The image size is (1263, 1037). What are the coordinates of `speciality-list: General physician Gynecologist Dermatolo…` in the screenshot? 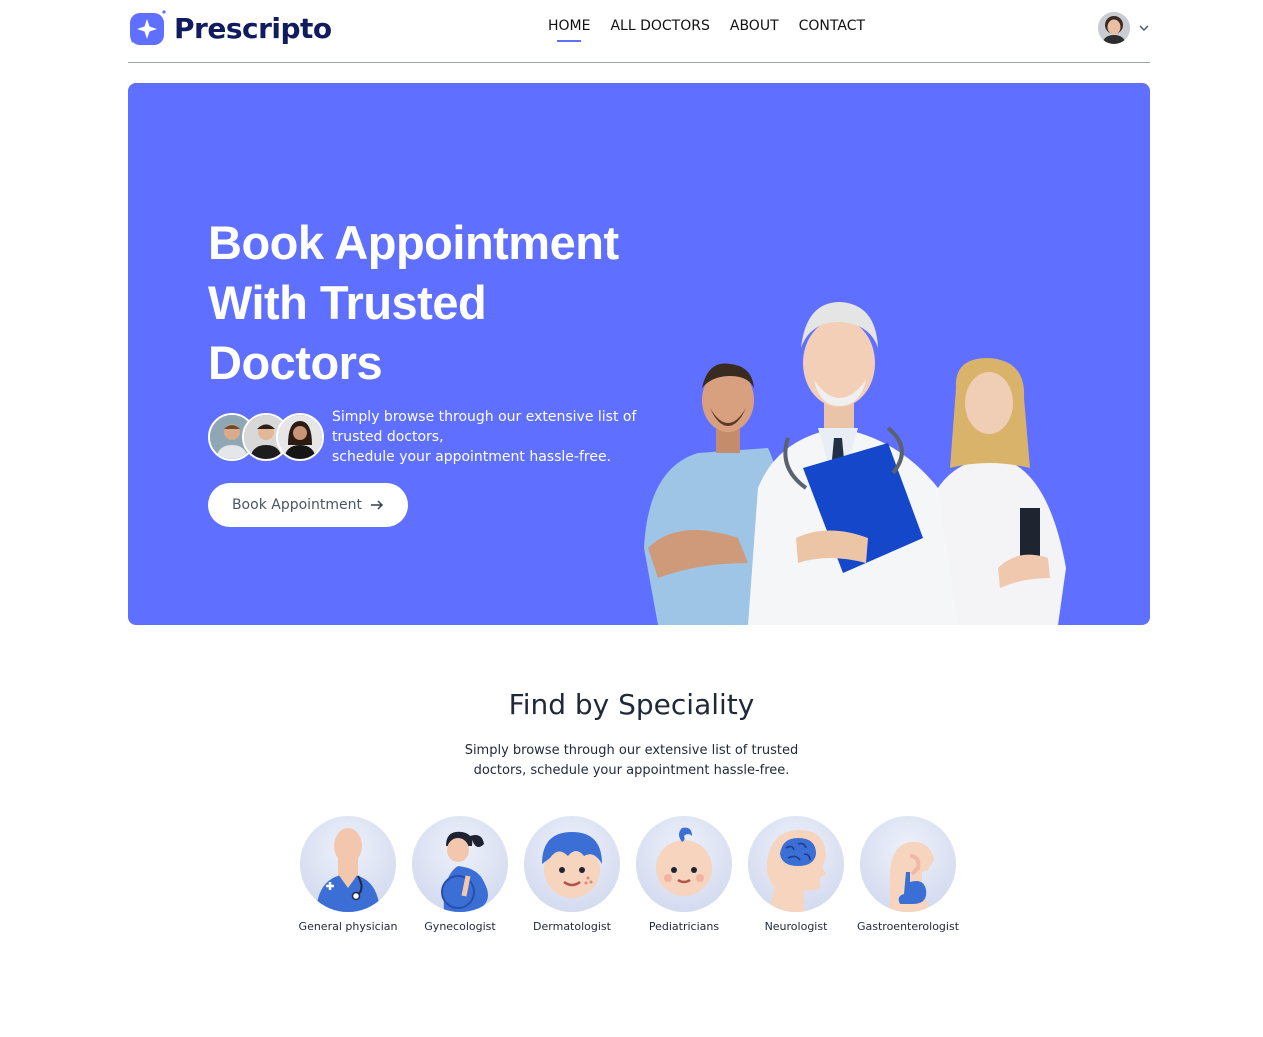 It's located at (629, 874).